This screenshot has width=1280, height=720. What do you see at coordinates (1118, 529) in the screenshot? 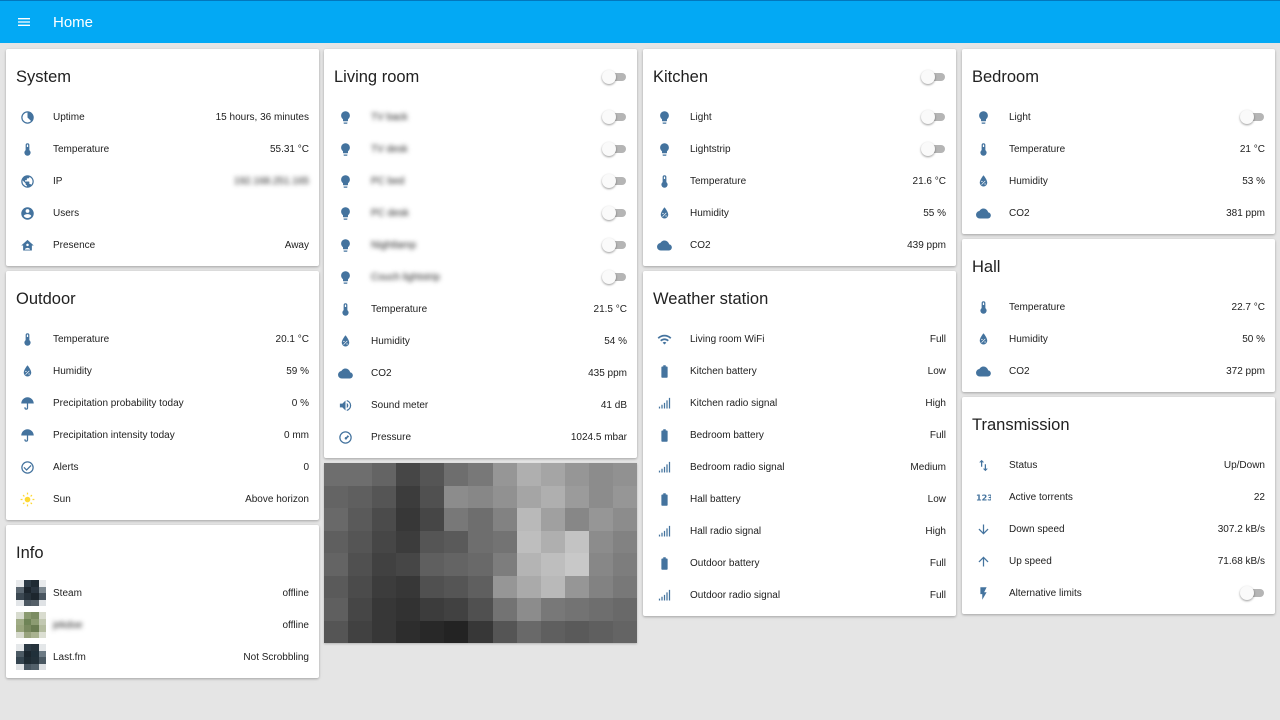
I see `entity-row: Down speed 307.2 kB/s` at bounding box center [1118, 529].